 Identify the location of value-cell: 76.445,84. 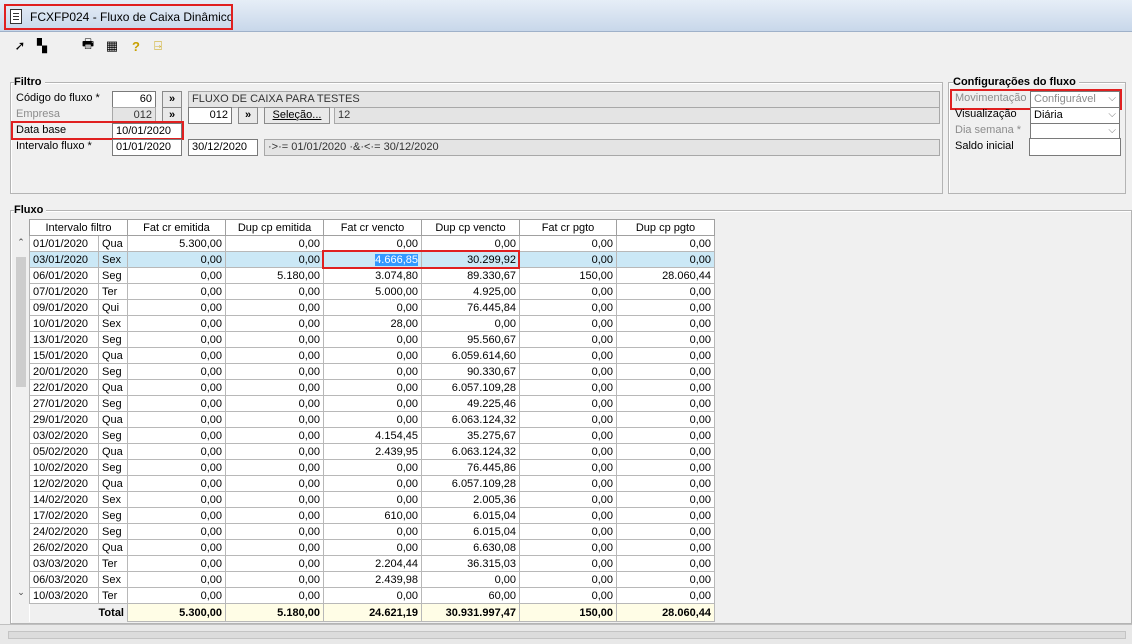
(470, 307).